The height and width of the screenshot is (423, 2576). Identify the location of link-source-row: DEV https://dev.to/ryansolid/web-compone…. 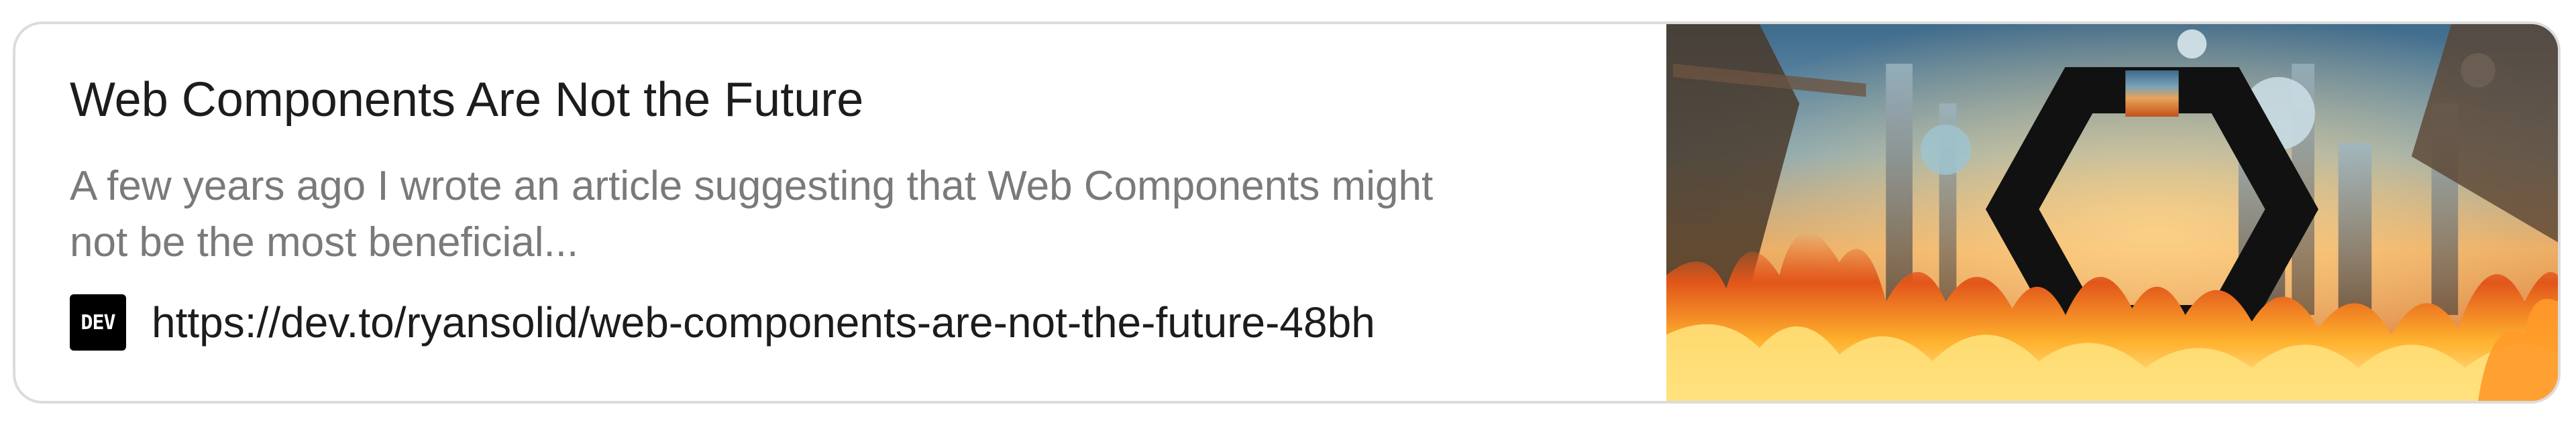
(722, 323).